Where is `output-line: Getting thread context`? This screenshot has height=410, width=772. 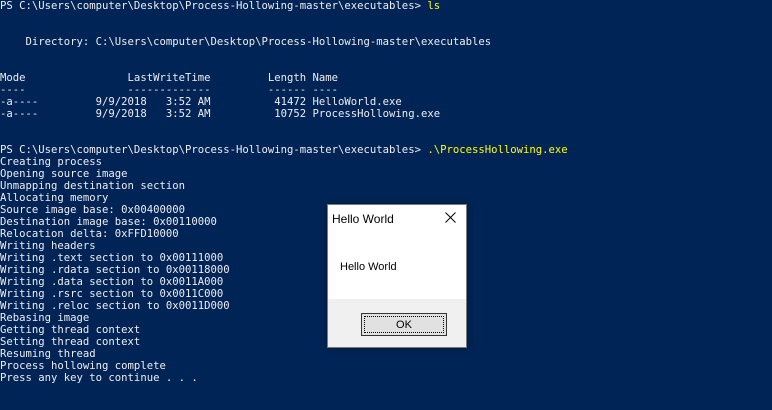 output-line: Getting thread context is located at coordinates (70, 330).